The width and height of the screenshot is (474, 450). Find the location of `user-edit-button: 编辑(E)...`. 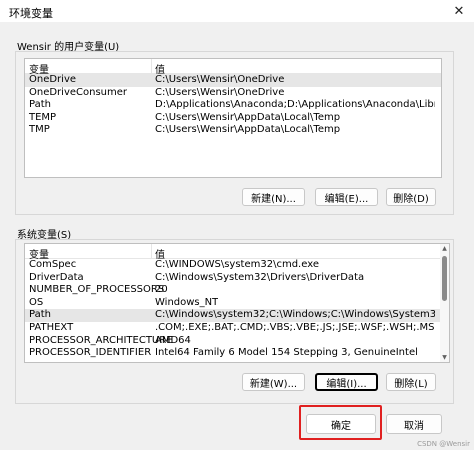

user-edit-button: 编辑(E)... is located at coordinates (346, 197).